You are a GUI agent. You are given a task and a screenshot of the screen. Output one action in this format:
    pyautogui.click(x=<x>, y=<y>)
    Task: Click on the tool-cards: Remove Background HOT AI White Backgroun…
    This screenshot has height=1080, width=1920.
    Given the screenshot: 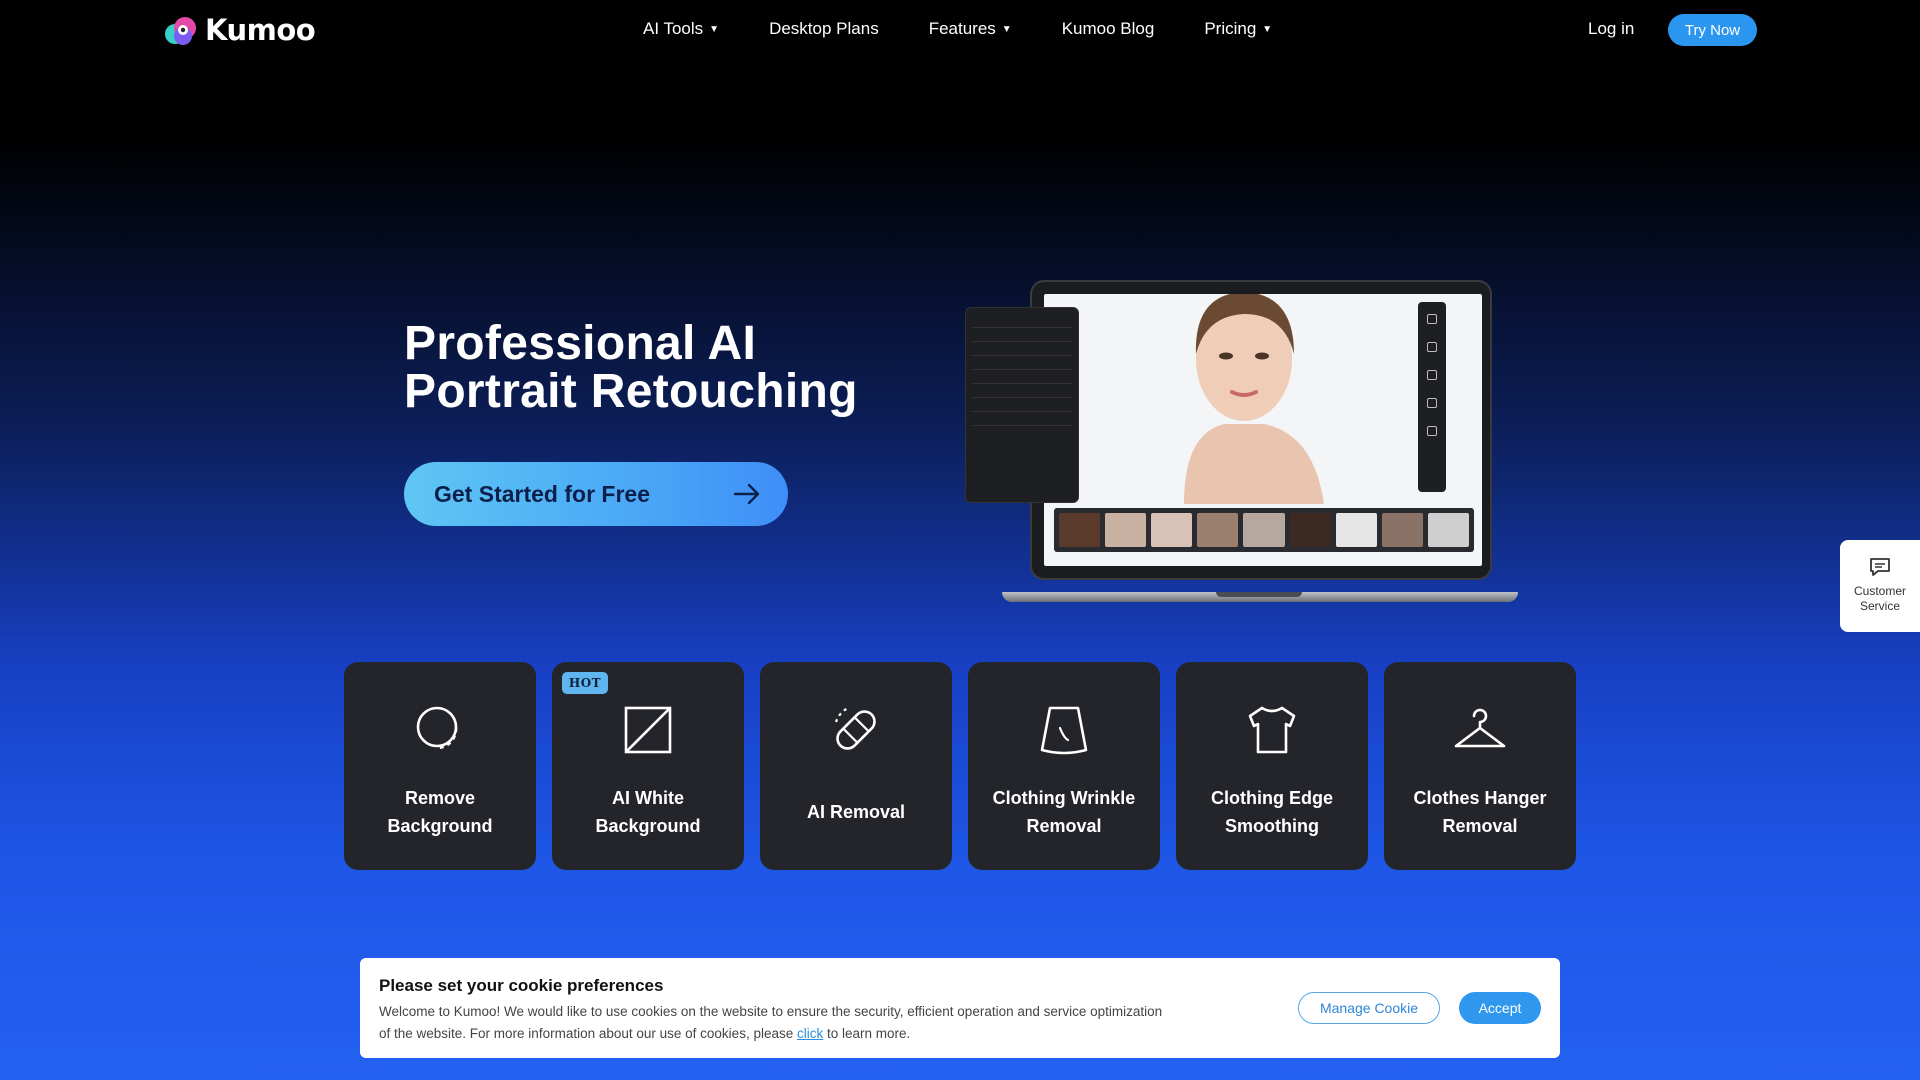 What is the action you would take?
    pyautogui.click(x=960, y=766)
    